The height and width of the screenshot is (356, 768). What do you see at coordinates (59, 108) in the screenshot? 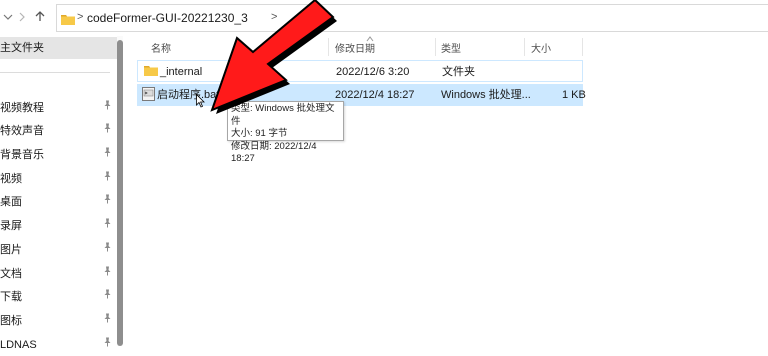
I see `sidebar-item: 视频教程` at bounding box center [59, 108].